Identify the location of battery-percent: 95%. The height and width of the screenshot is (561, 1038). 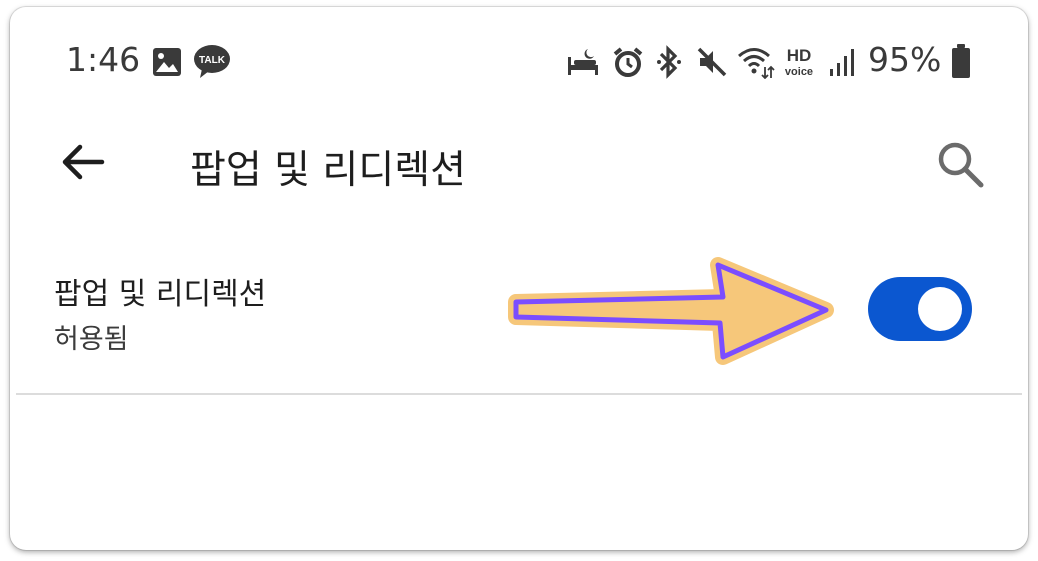
(905, 59).